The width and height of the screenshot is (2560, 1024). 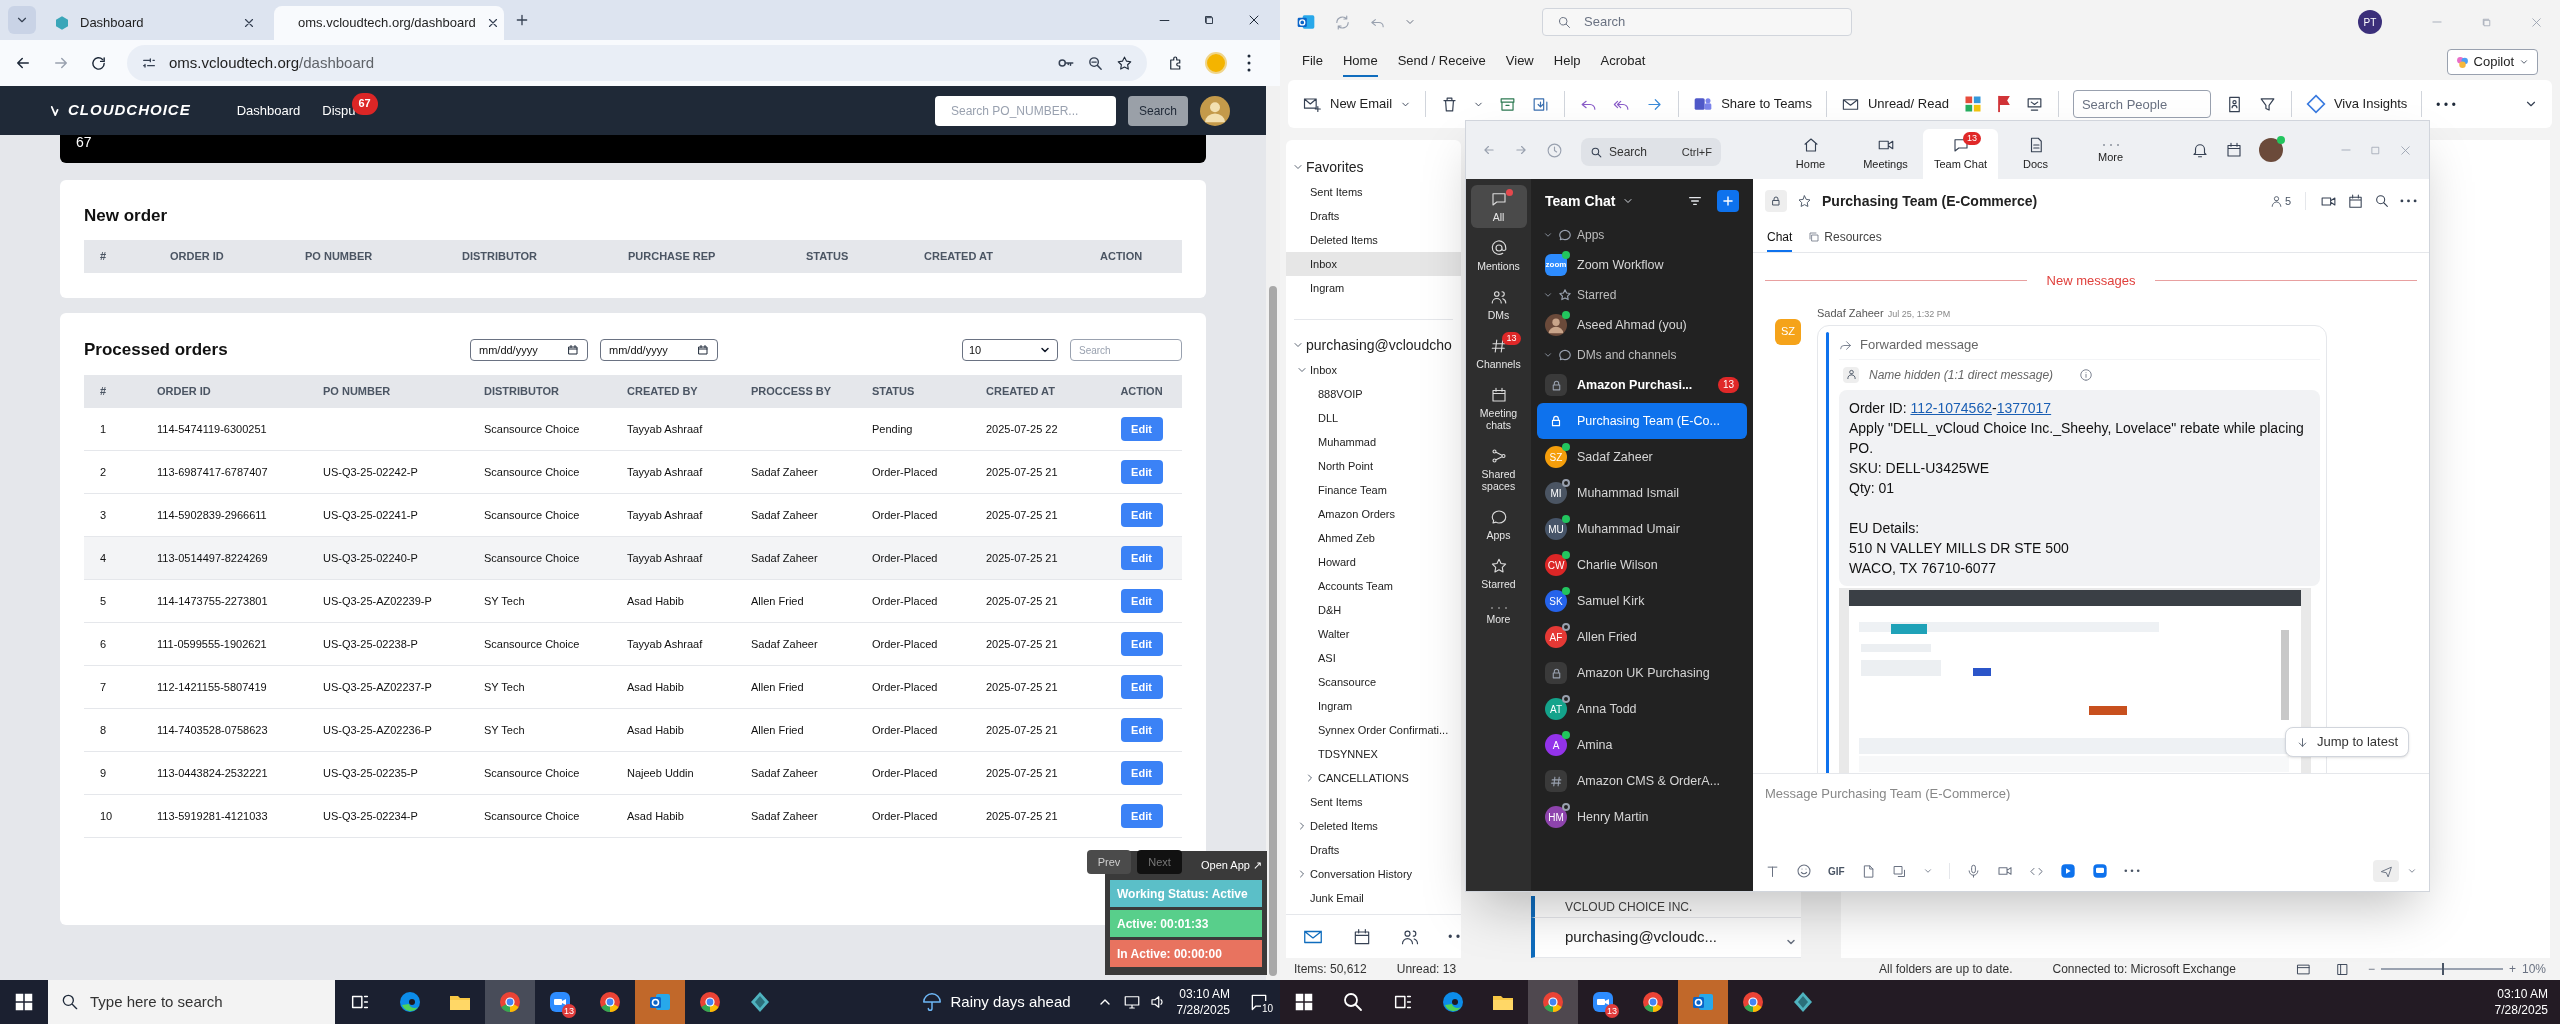 I want to click on rail-item: Shared spaces, so click(x=1498, y=469).